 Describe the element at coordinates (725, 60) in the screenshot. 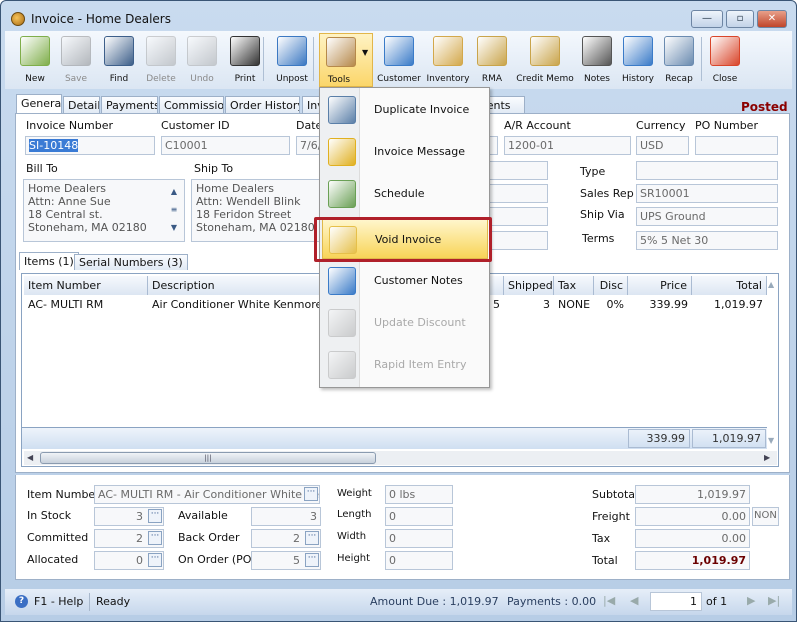

I see `close-button: Close` at that location.